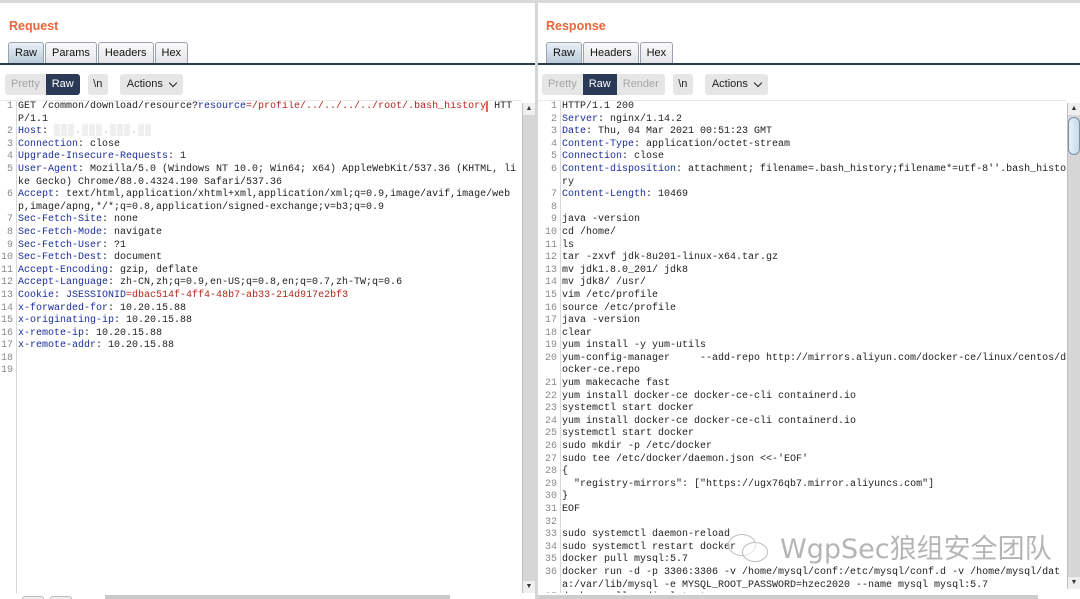 The image size is (1080, 599). What do you see at coordinates (151, 84) in the screenshot?
I see `request-actions-button: Actions` at bounding box center [151, 84].